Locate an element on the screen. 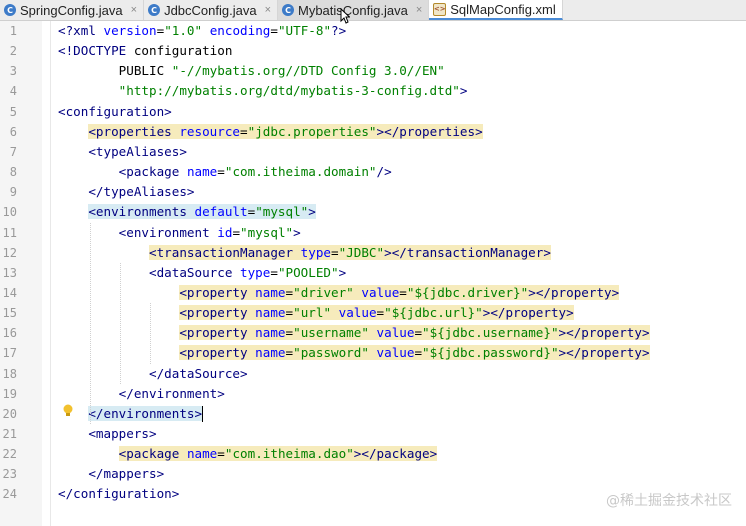 This screenshot has width=746, height=526. code-text: </environments> is located at coordinates (145, 413).